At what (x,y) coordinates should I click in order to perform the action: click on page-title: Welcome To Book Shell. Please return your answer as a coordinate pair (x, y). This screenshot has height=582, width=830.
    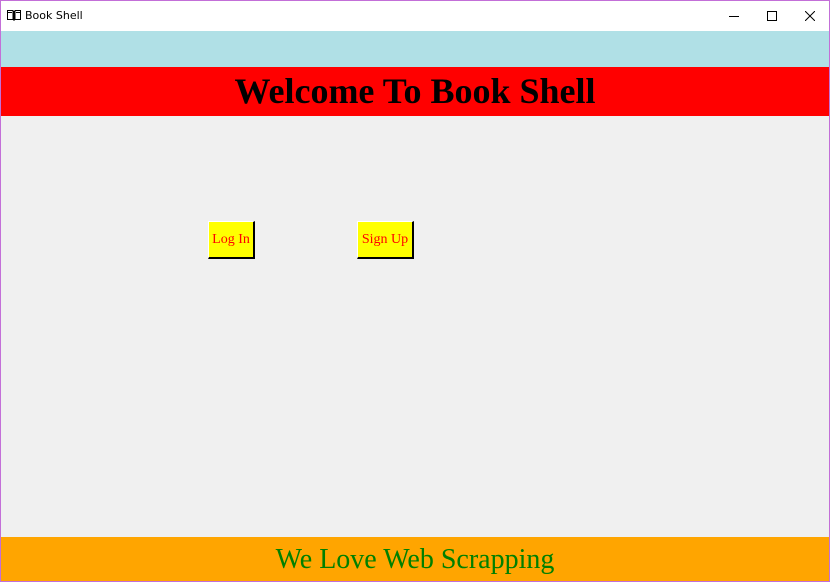
    Looking at the image, I should click on (415, 91).